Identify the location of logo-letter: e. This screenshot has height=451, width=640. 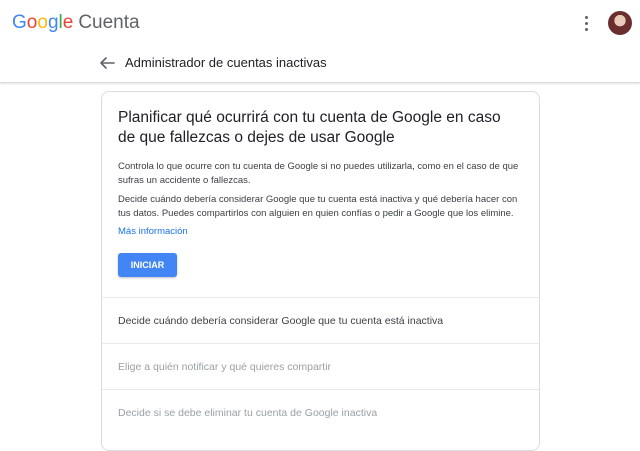
(68, 22).